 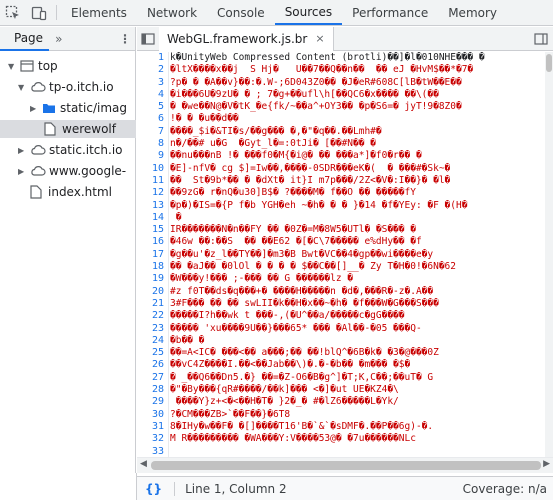 I want to click on line-number: 10, so click(x=152, y=169).